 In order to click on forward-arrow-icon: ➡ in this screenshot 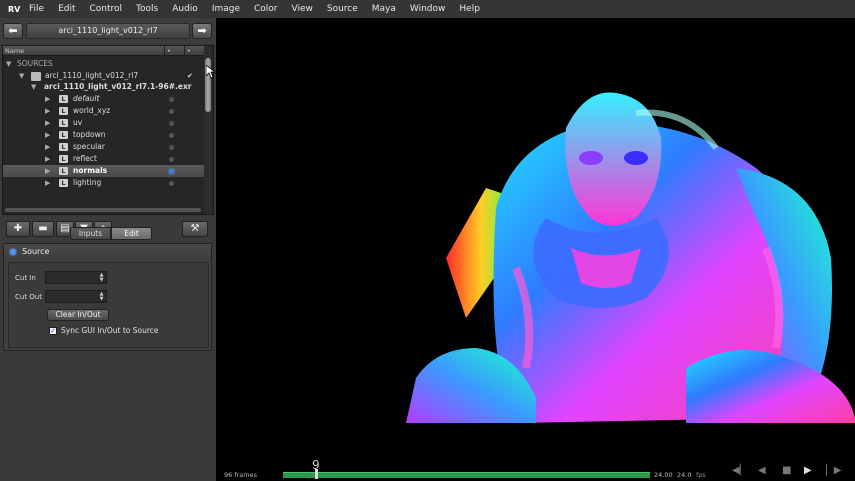, I will do `click(202, 31)`.